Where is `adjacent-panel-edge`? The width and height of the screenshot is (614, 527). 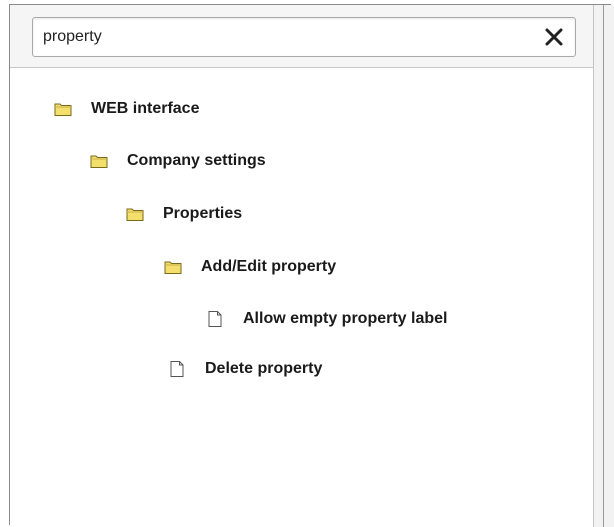 adjacent-panel-edge is located at coordinates (603, 266).